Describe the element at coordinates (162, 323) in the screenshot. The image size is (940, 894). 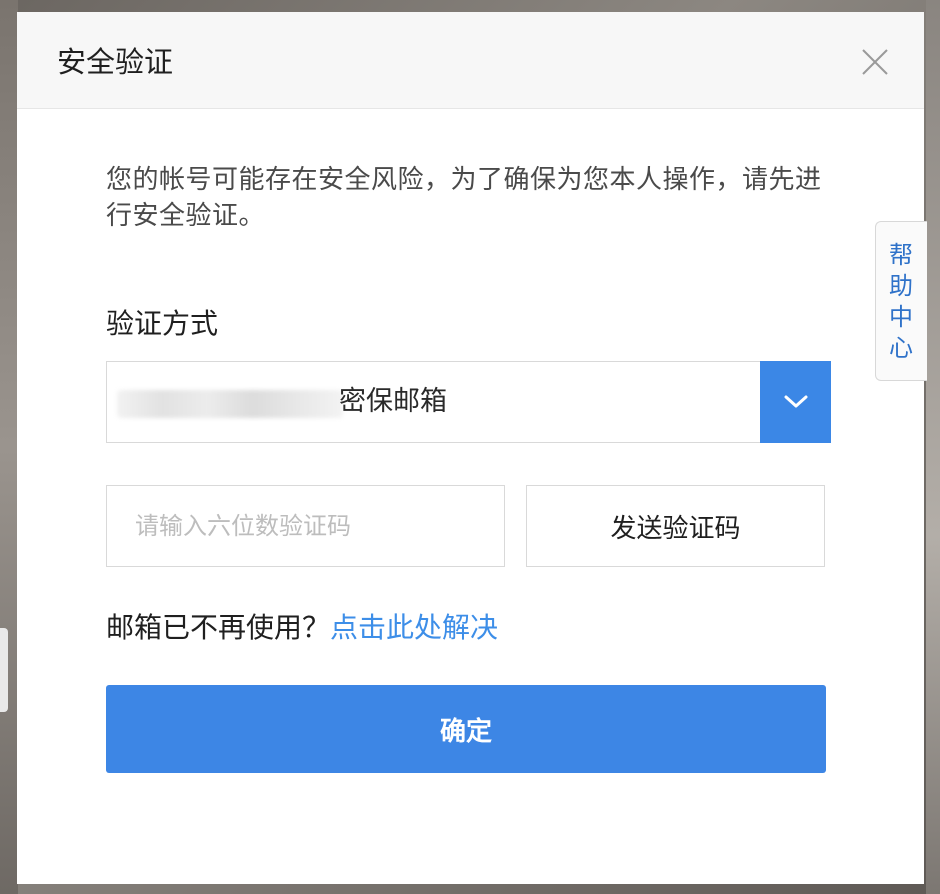
I see `verify-method-label: 验证方式` at that location.